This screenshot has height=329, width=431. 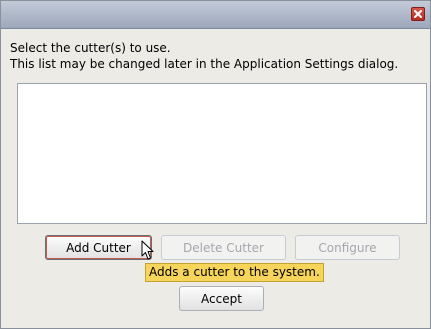 I want to click on instruction-line-1: Select the cutter(s) to use., so click(x=90, y=48).